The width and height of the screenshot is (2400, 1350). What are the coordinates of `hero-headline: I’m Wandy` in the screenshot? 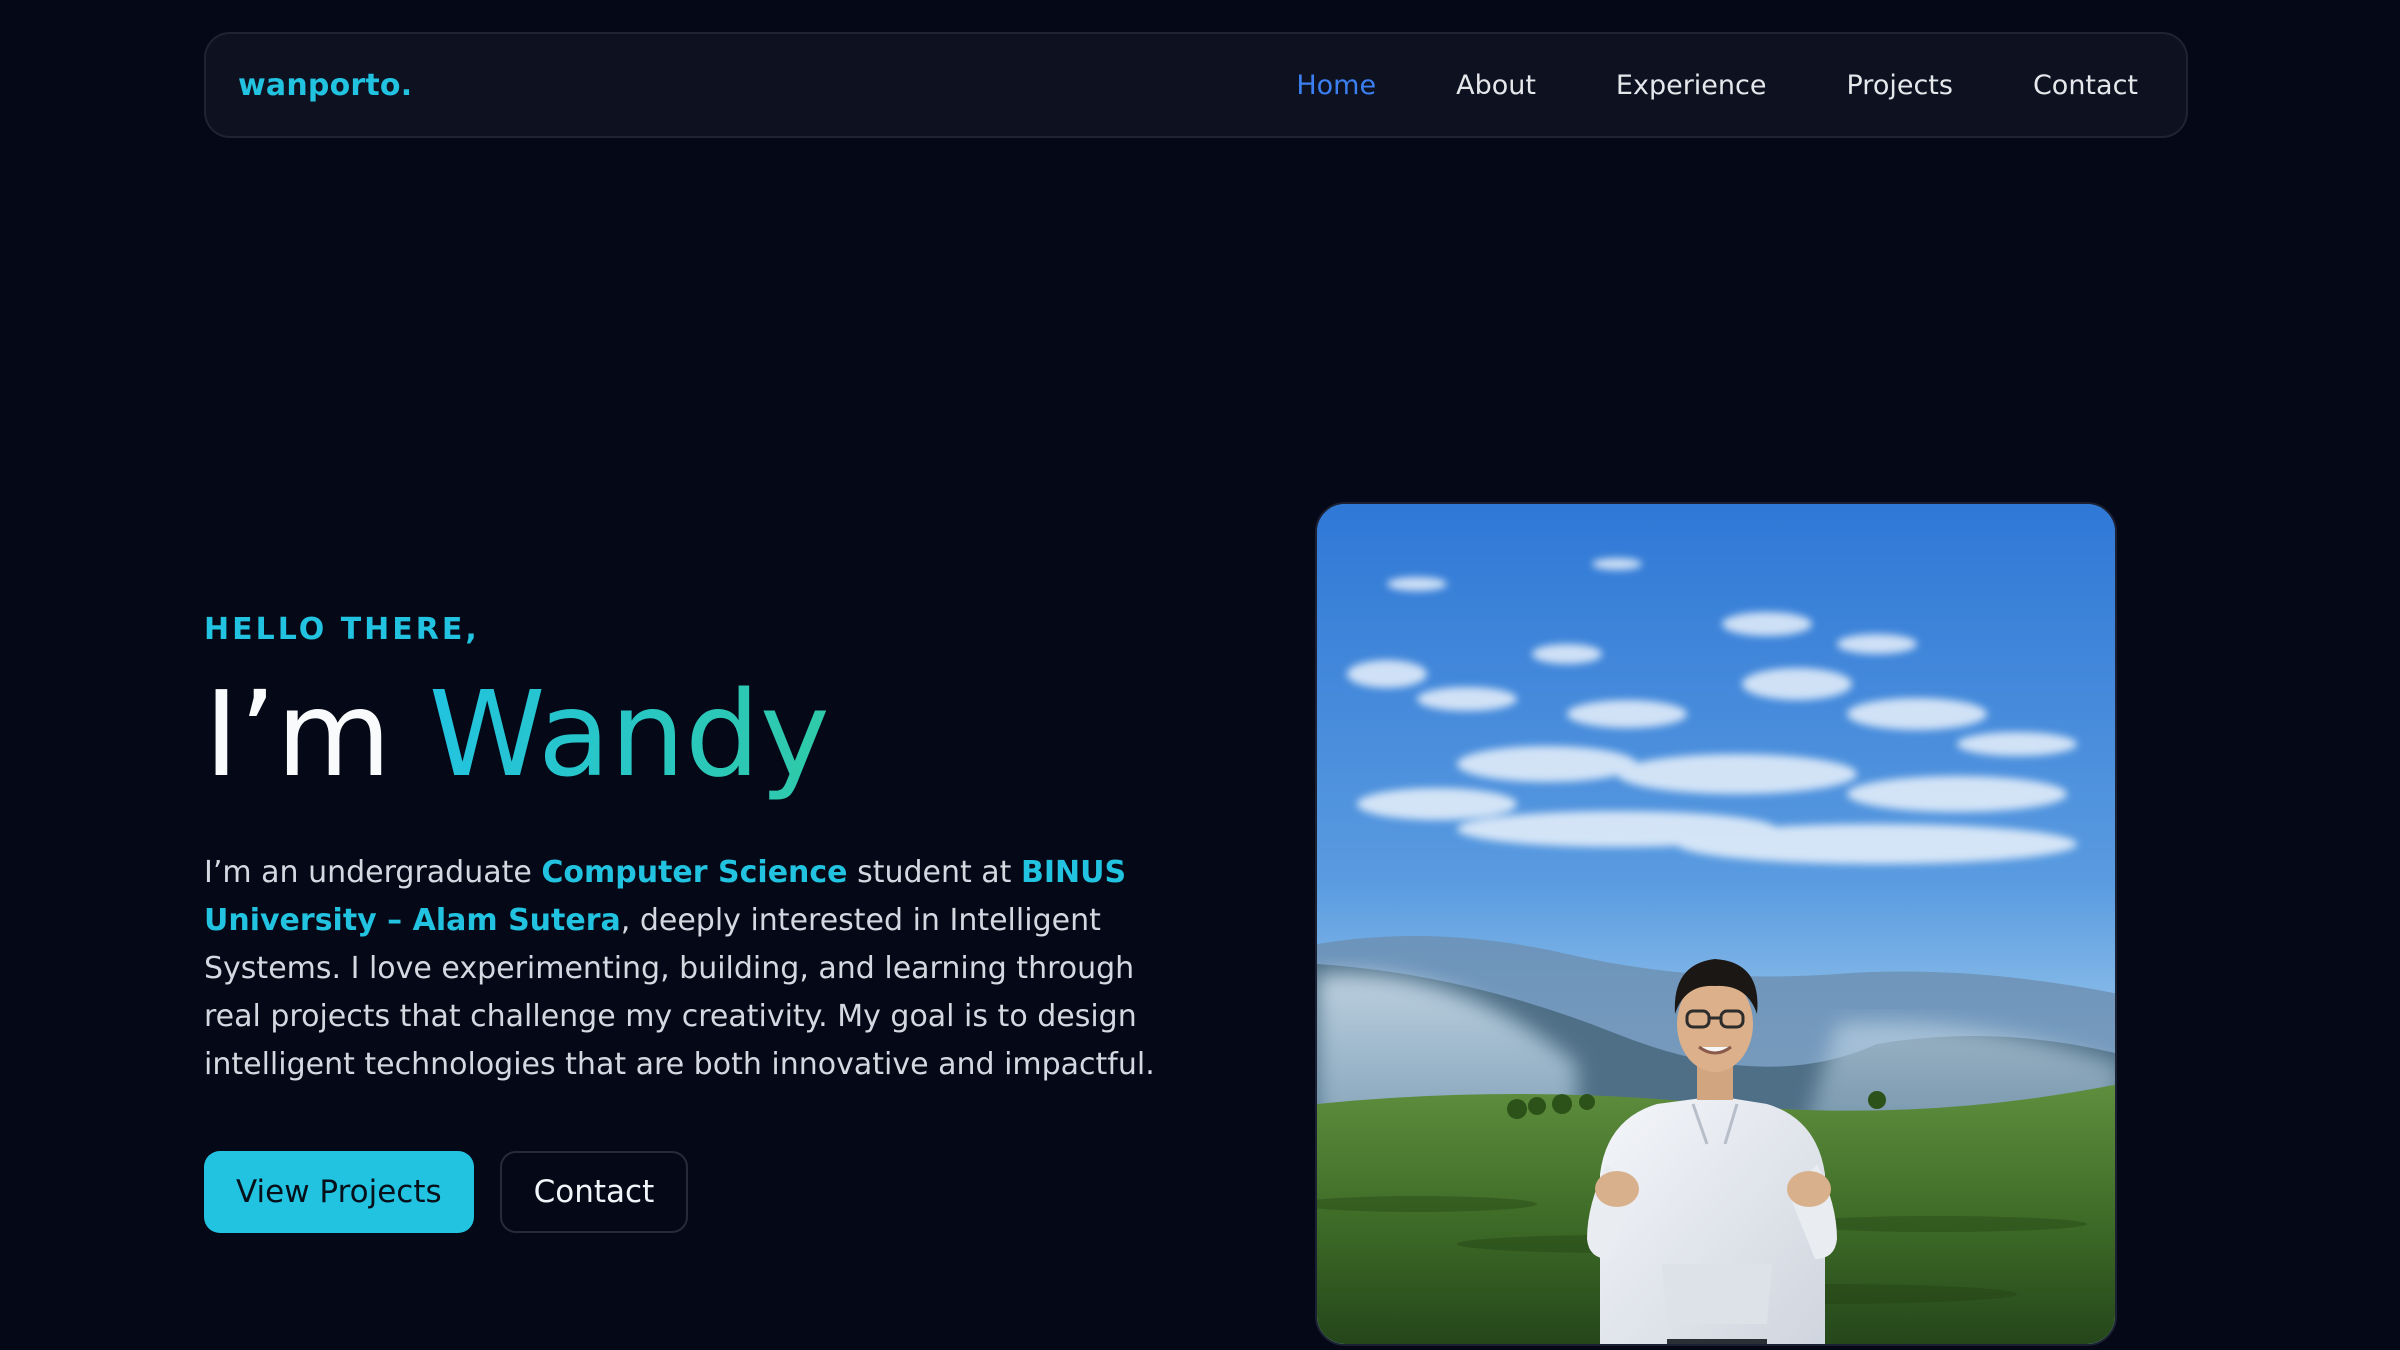 It's located at (684, 734).